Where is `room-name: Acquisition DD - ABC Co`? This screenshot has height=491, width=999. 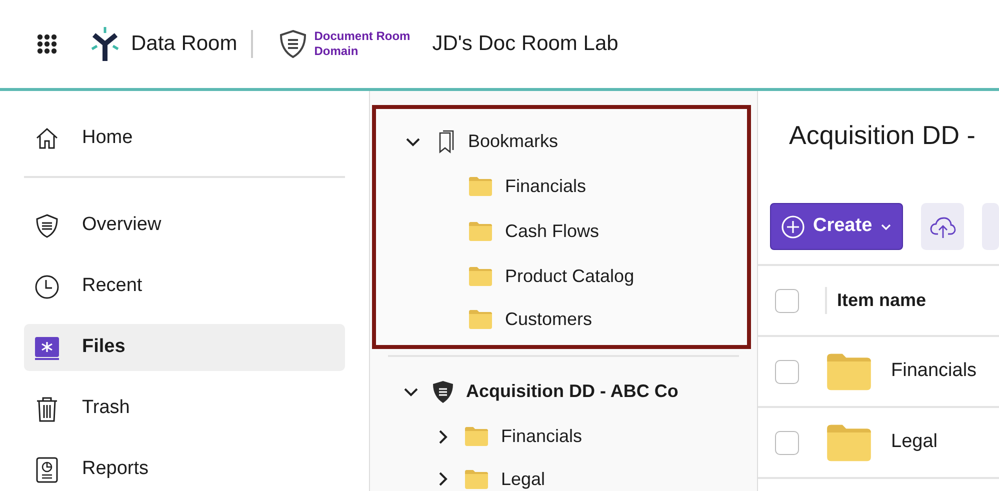 room-name: Acquisition DD - ABC Co is located at coordinates (572, 391).